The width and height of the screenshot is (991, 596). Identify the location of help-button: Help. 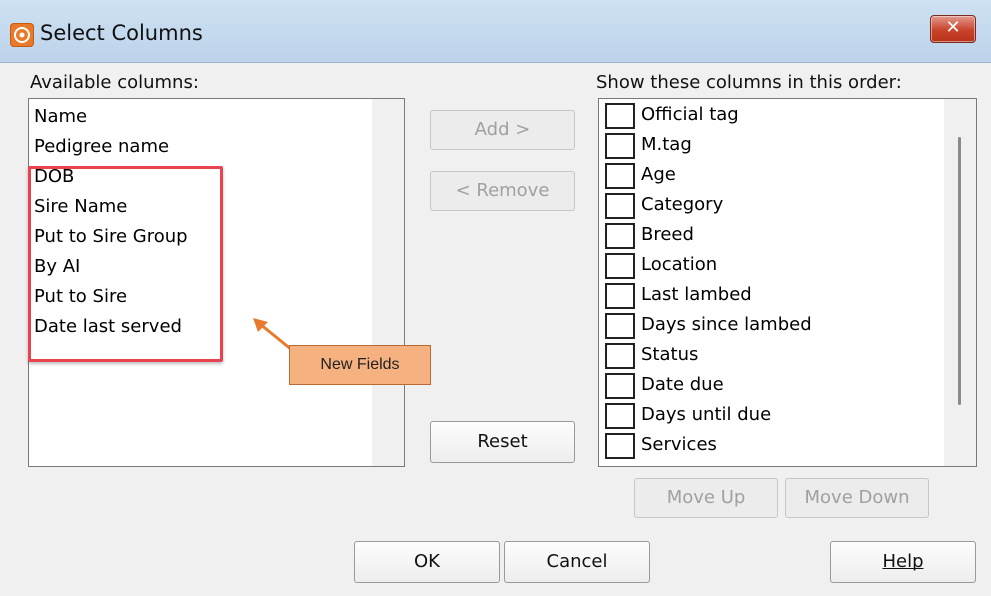
(903, 562).